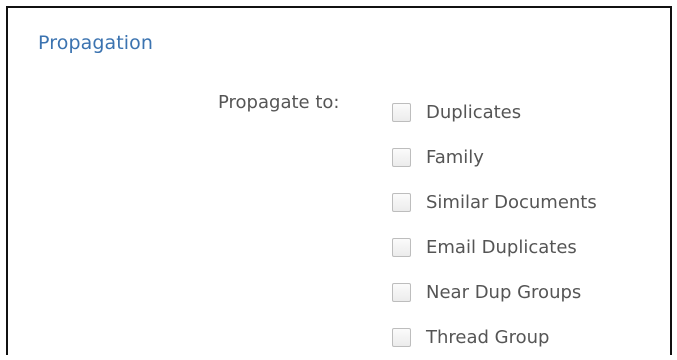  What do you see at coordinates (96, 43) in the screenshot?
I see `section-title: Propagation` at bounding box center [96, 43].